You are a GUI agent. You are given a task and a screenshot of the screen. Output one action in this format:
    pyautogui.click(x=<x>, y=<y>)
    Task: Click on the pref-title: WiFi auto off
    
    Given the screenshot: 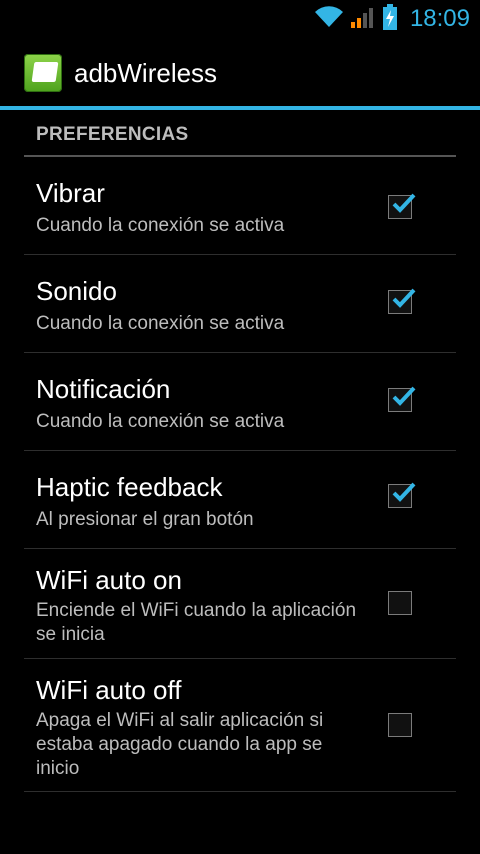 What is the action you would take?
    pyautogui.click(x=109, y=690)
    